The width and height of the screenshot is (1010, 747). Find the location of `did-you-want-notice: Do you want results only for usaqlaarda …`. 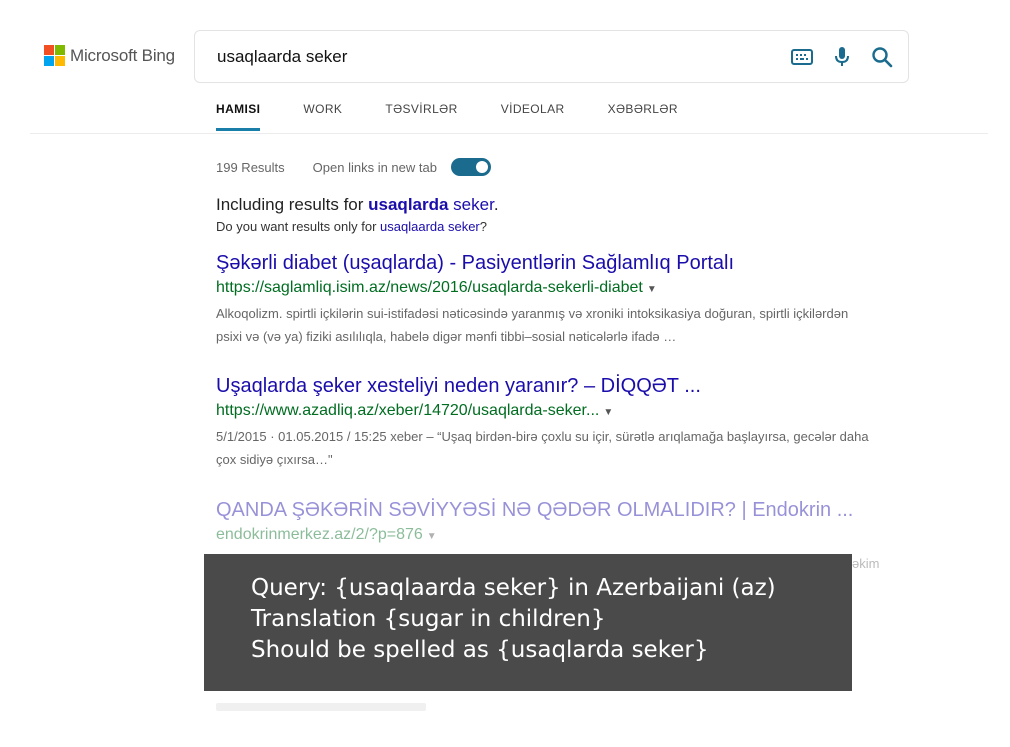

did-you-want-notice: Do you want results only for usaqlaarda … is located at coordinates (351, 226).